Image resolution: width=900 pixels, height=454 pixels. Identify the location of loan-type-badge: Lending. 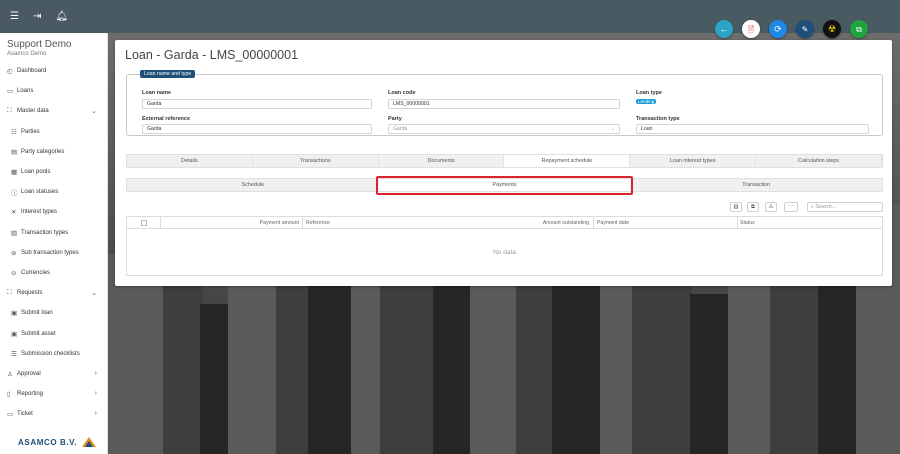
(646, 101).